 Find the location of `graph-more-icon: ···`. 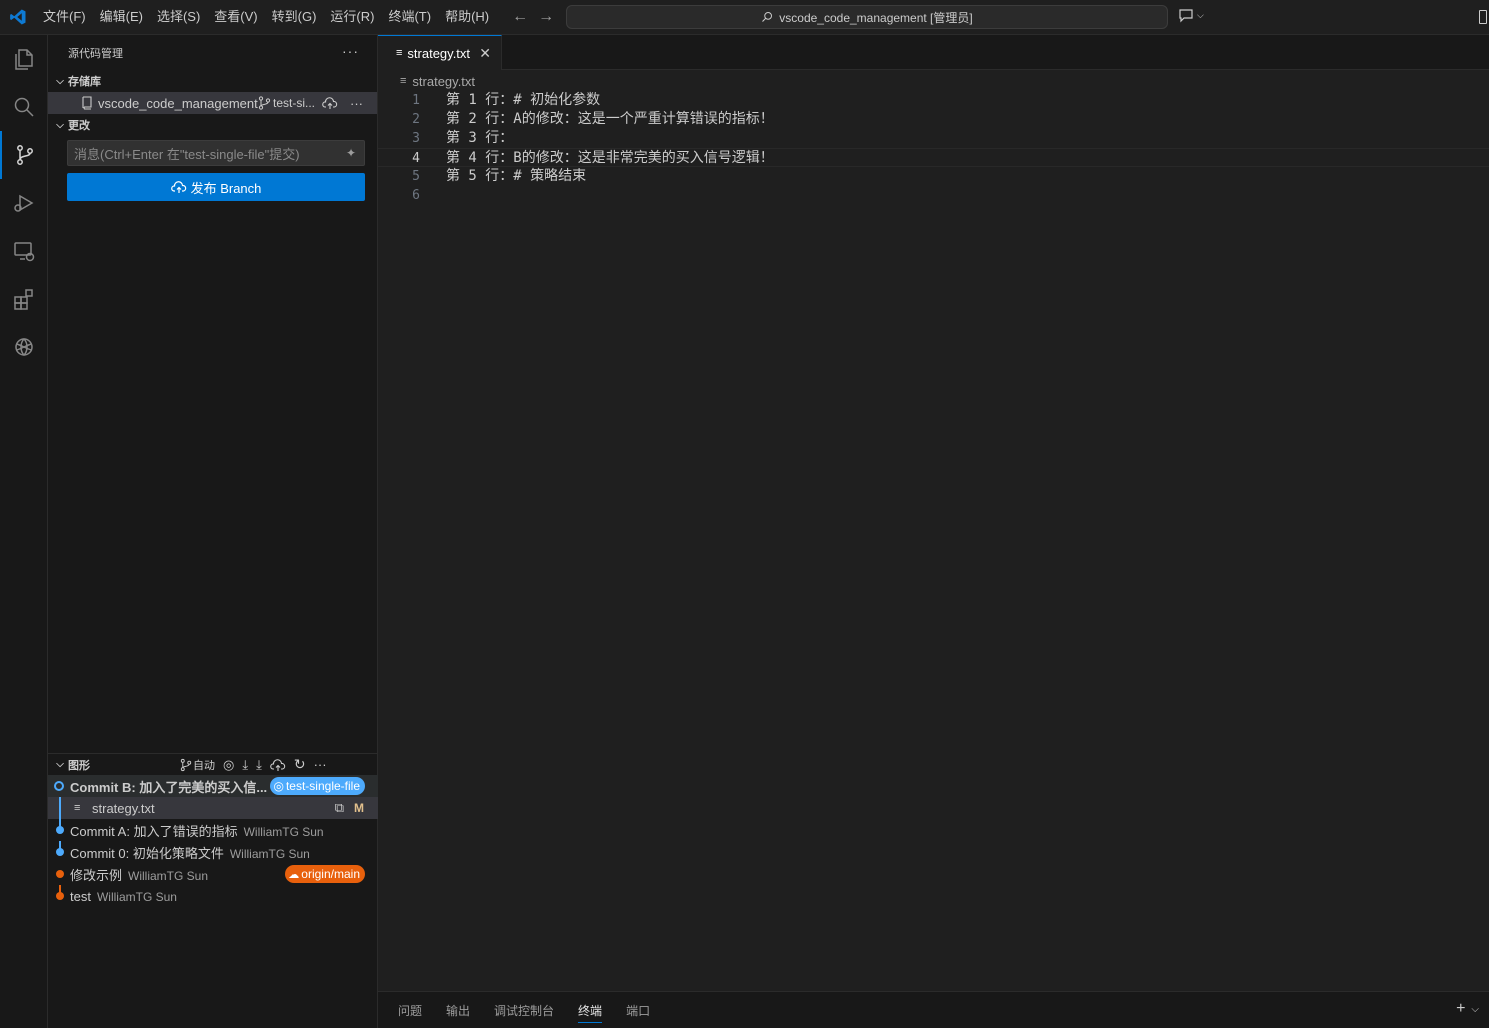

graph-more-icon: ··· is located at coordinates (320, 764).